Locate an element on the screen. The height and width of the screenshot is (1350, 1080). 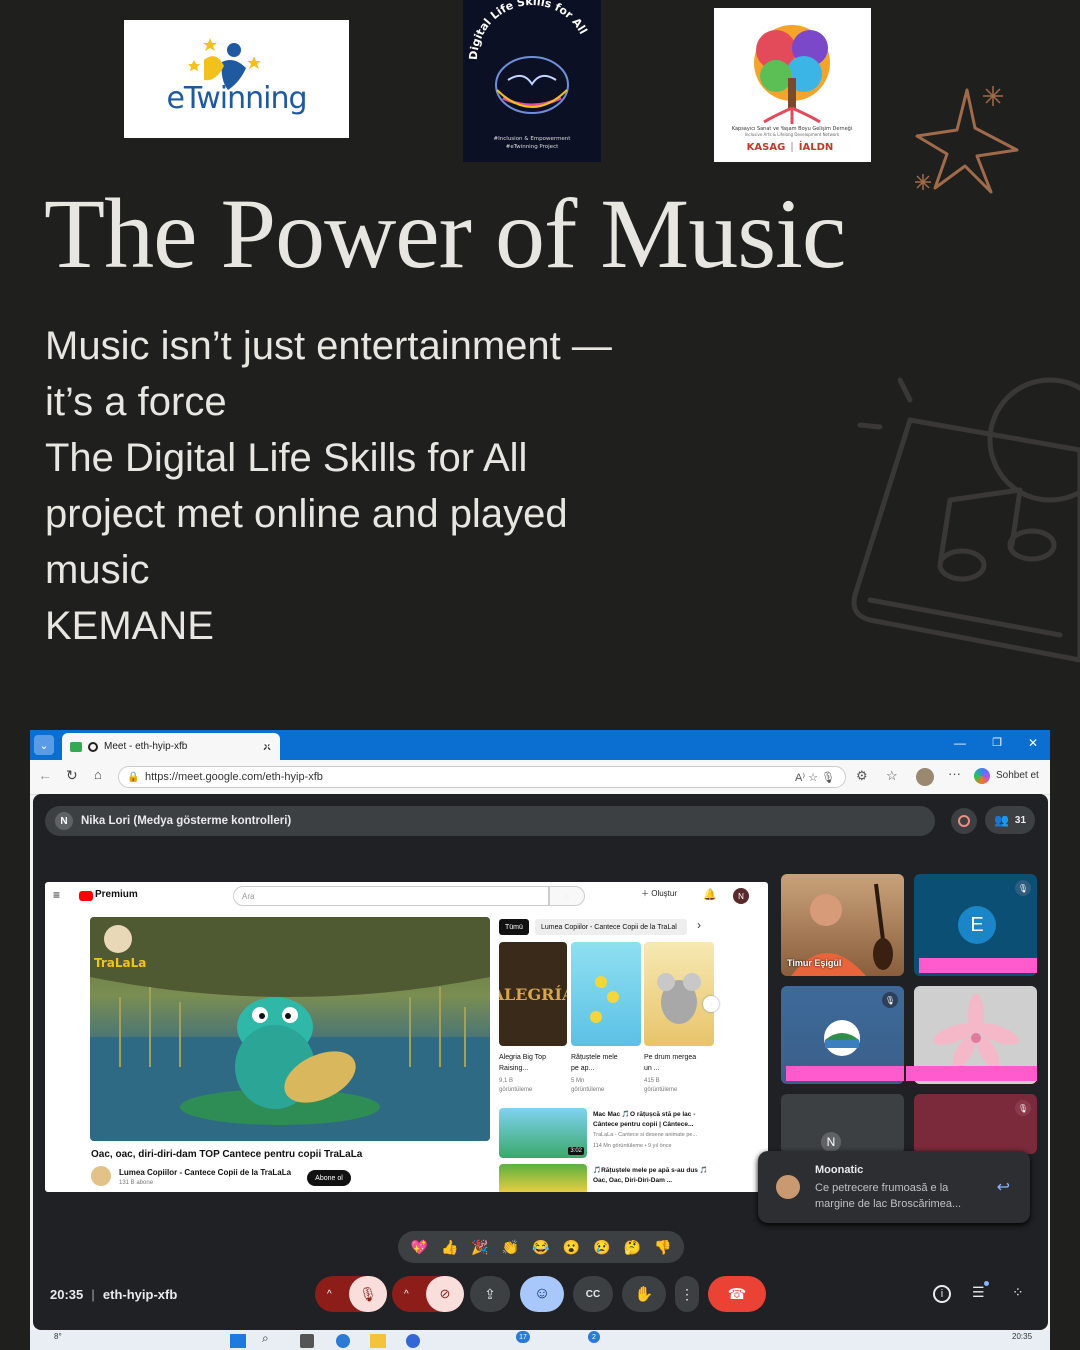
body-line: KEMANE is located at coordinates (129, 626).